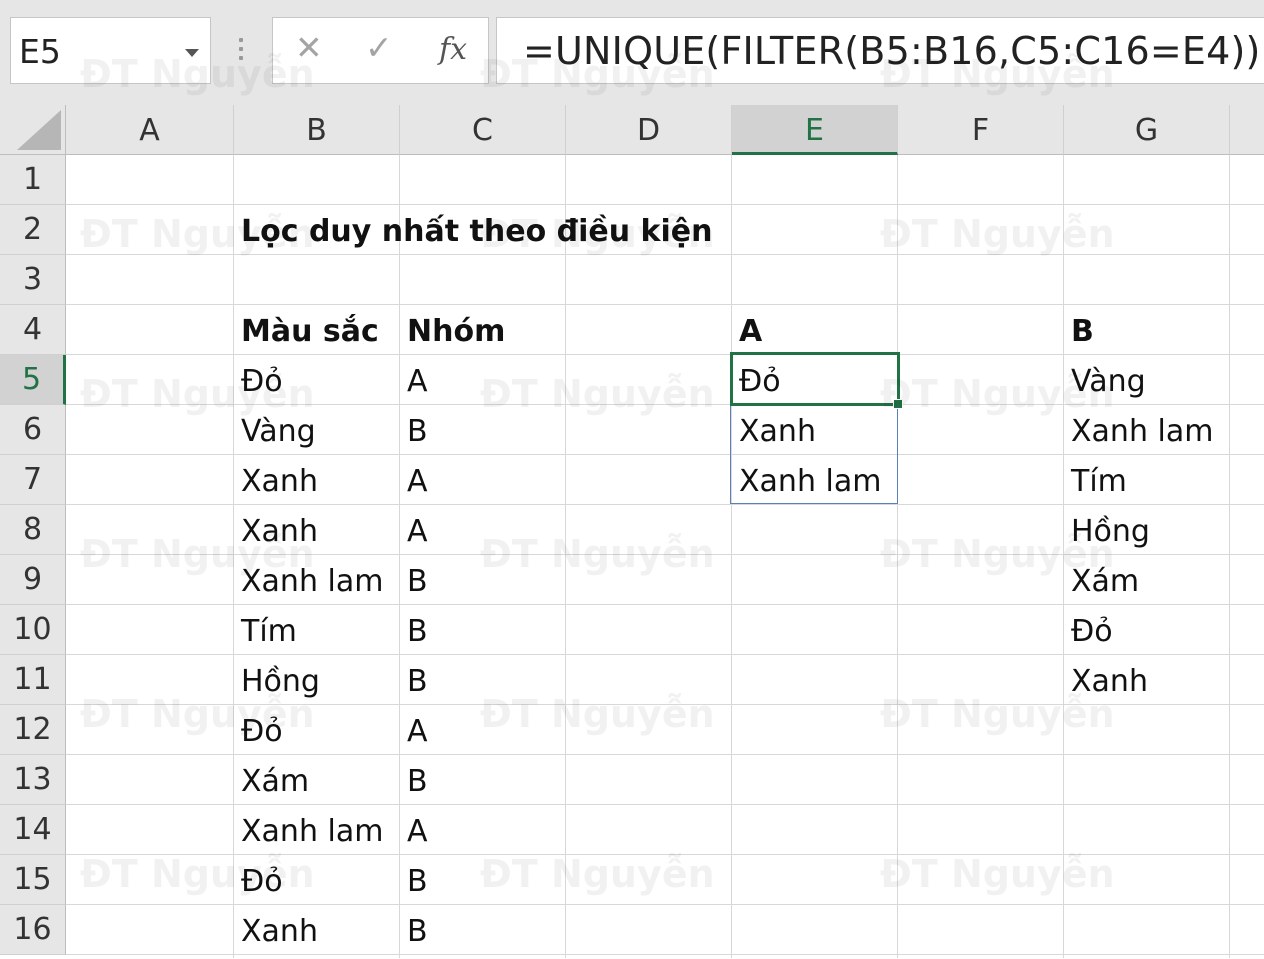 The width and height of the screenshot is (1264, 959). I want to click on criteria-b-result: Xanh, so click(1147, 680).